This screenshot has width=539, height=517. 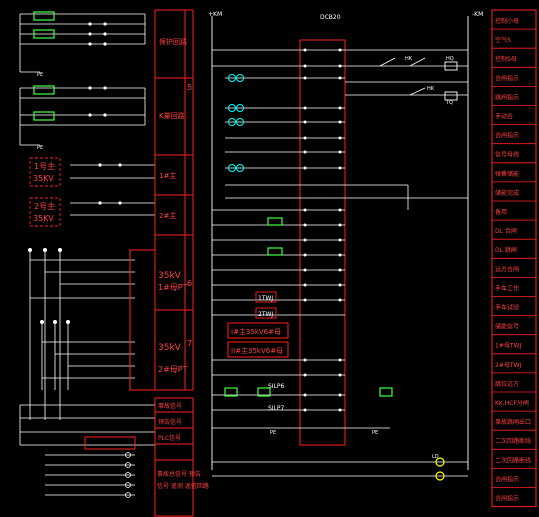 What do you see at coordinates (172, 115) in the screenshot?
I see `section-k-label: K量回路` at bounding box center [172, 115].